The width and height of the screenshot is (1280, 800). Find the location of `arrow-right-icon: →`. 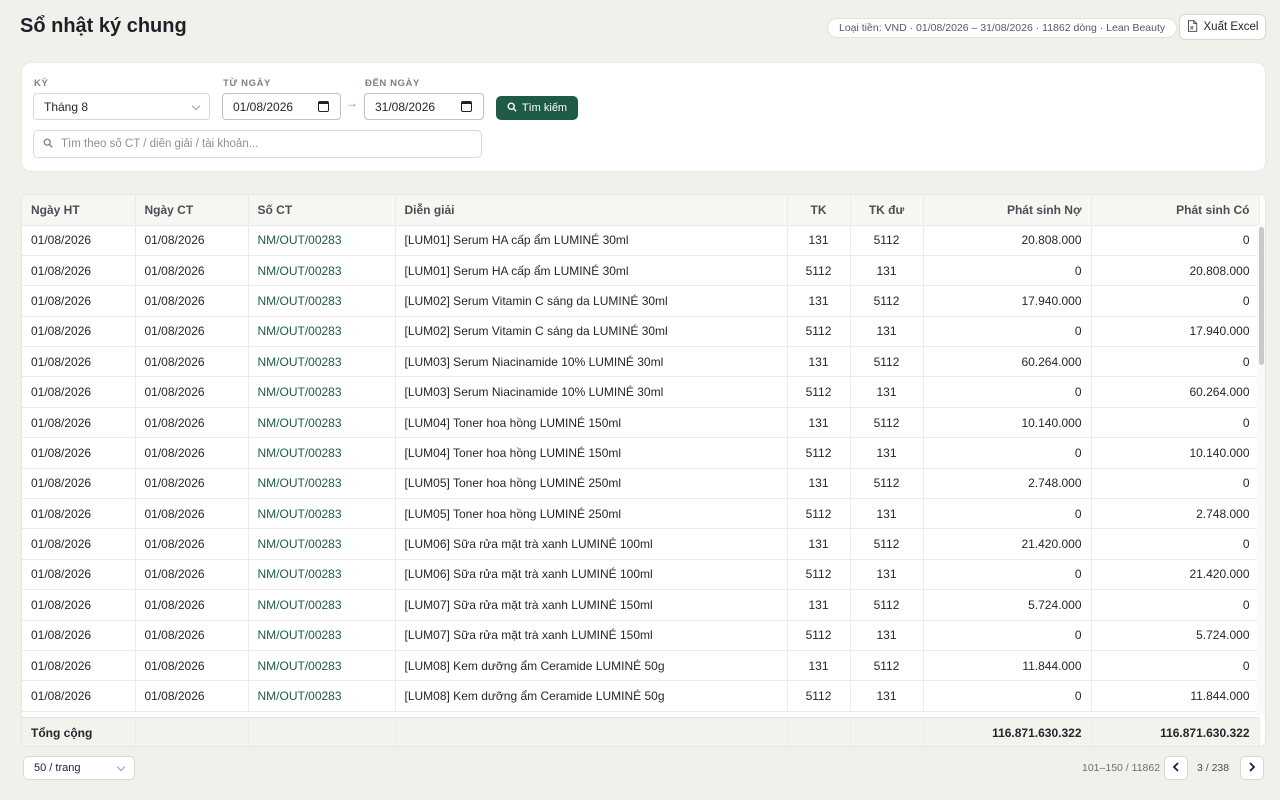

arrow-right-icon: → is located at coordinates (352, 103).